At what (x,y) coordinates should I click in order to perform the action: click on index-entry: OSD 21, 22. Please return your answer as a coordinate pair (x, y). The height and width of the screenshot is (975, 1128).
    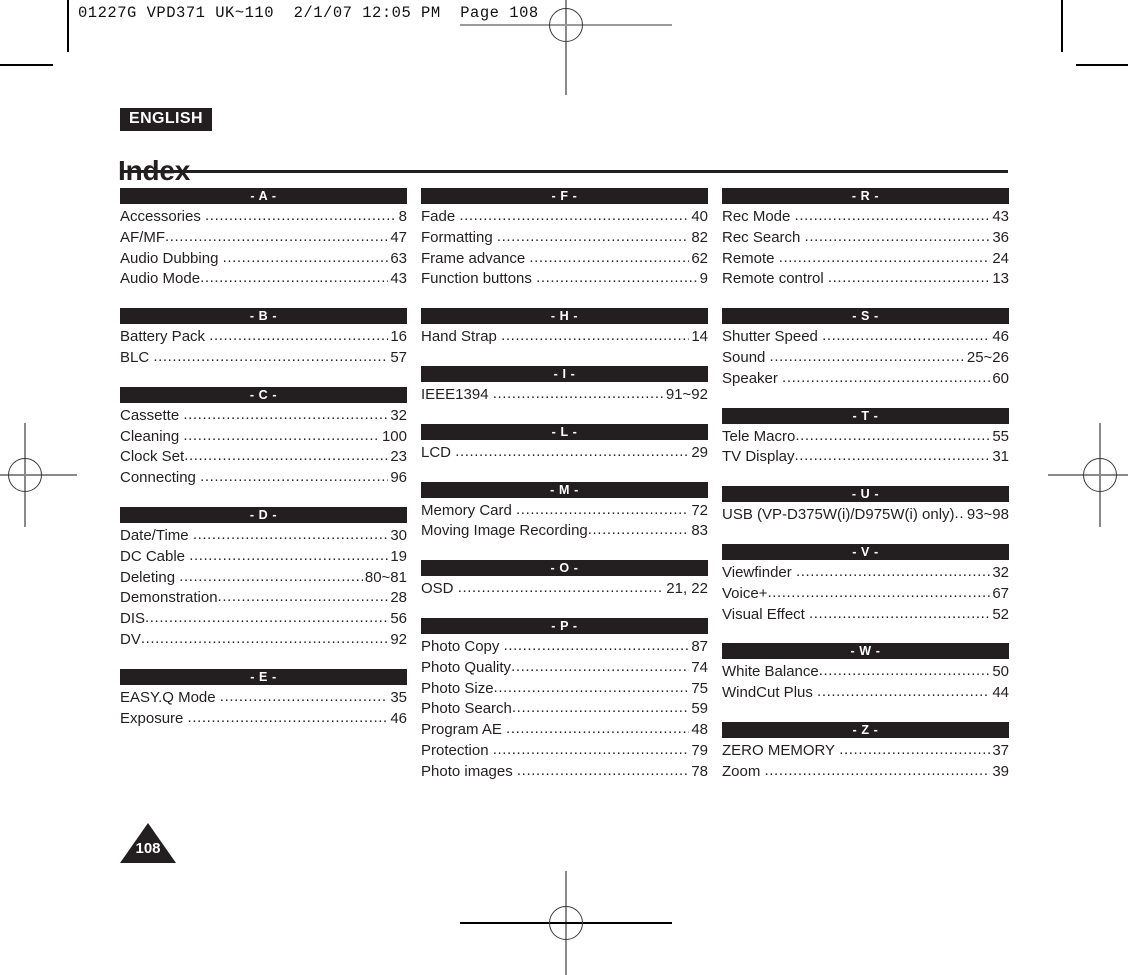
    Looking at the image, I should click on (564, 589).